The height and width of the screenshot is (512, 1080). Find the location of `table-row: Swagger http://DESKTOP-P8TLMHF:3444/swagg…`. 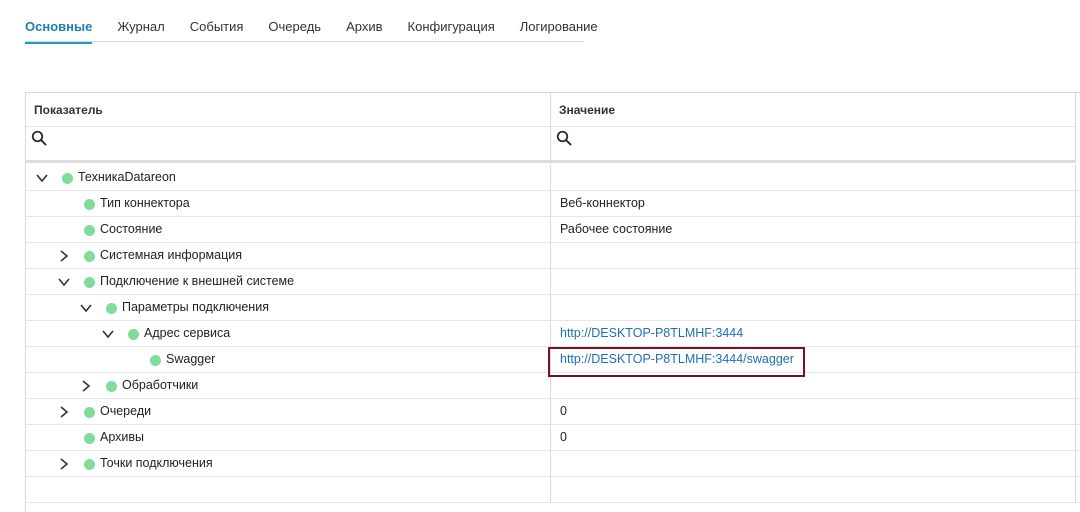

table-row: Swagger http://DESKTOP-P8TLMHF:3444/swagg… is located at coordinates (553, 360).